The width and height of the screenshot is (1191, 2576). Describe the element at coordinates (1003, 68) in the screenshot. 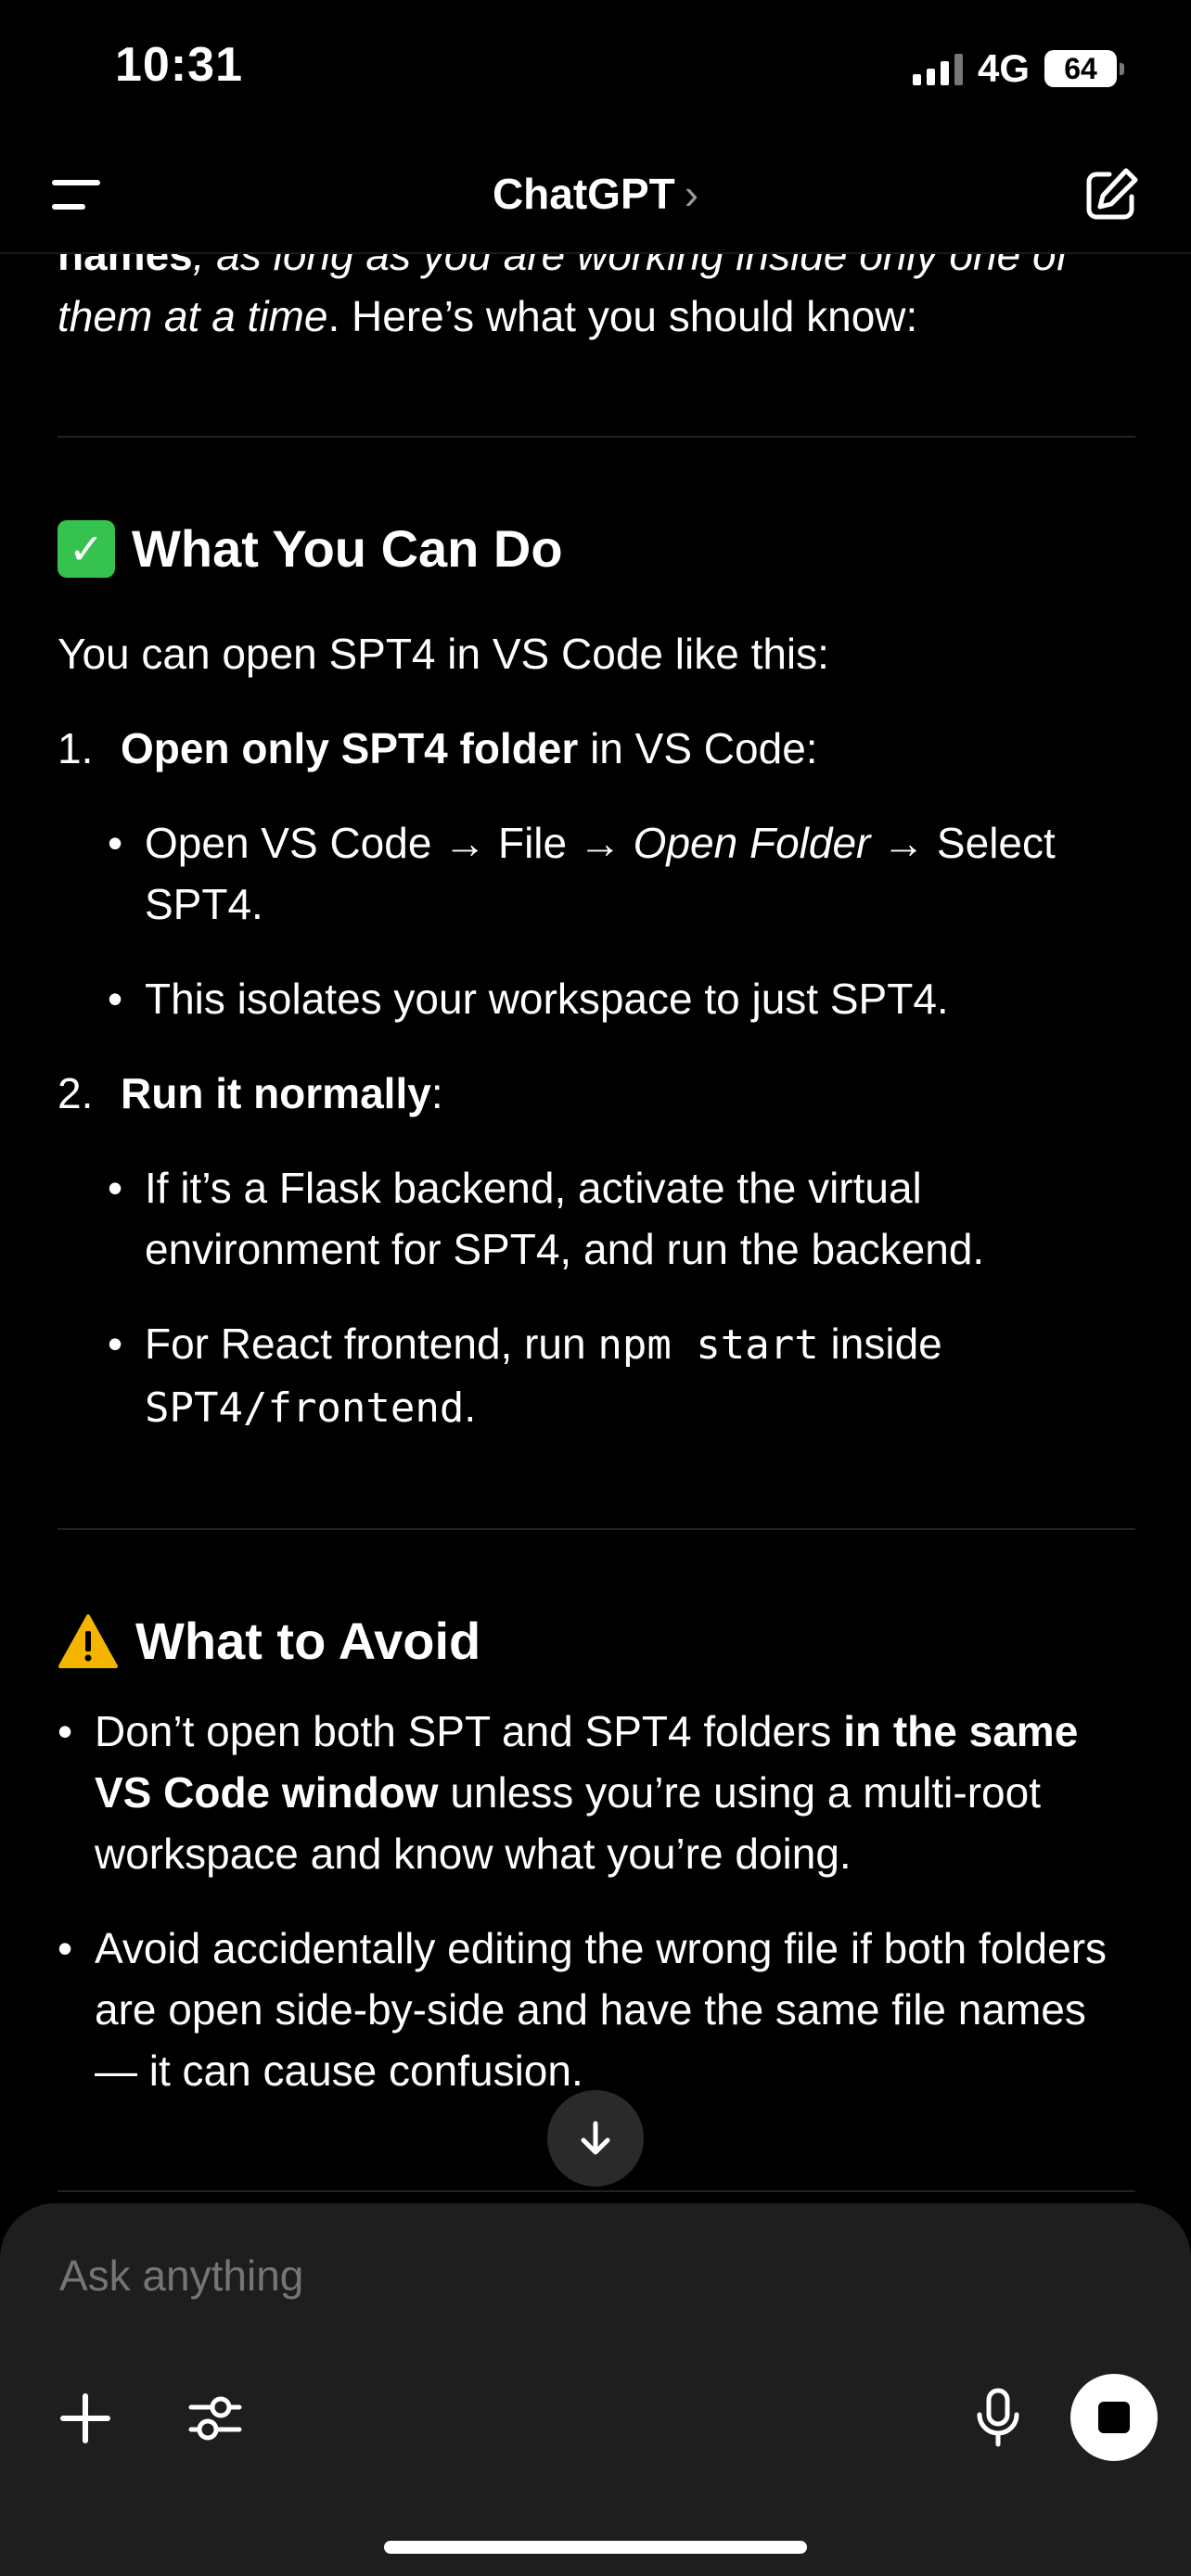

I see `network-type: 4G` at that location.